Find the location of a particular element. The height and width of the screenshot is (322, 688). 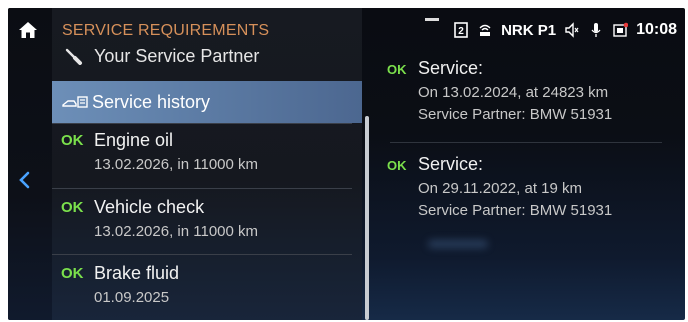

history-date: On 29.11.2022, at 19 km is located at coordinates (500, 188).